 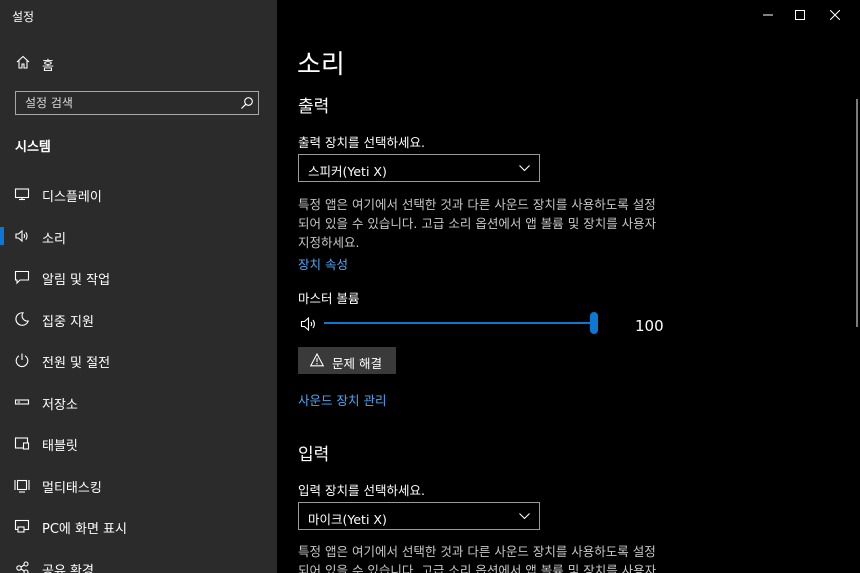 I want to click on page-title: 소리, so click(x=321, y=65).